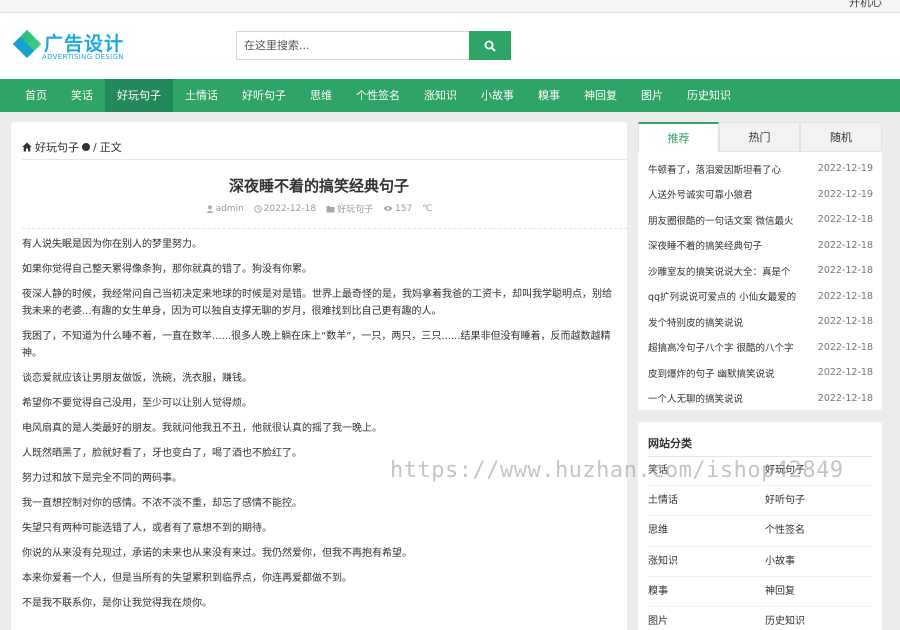  I want to click on breadcrumb-divider, so click(324, 159).